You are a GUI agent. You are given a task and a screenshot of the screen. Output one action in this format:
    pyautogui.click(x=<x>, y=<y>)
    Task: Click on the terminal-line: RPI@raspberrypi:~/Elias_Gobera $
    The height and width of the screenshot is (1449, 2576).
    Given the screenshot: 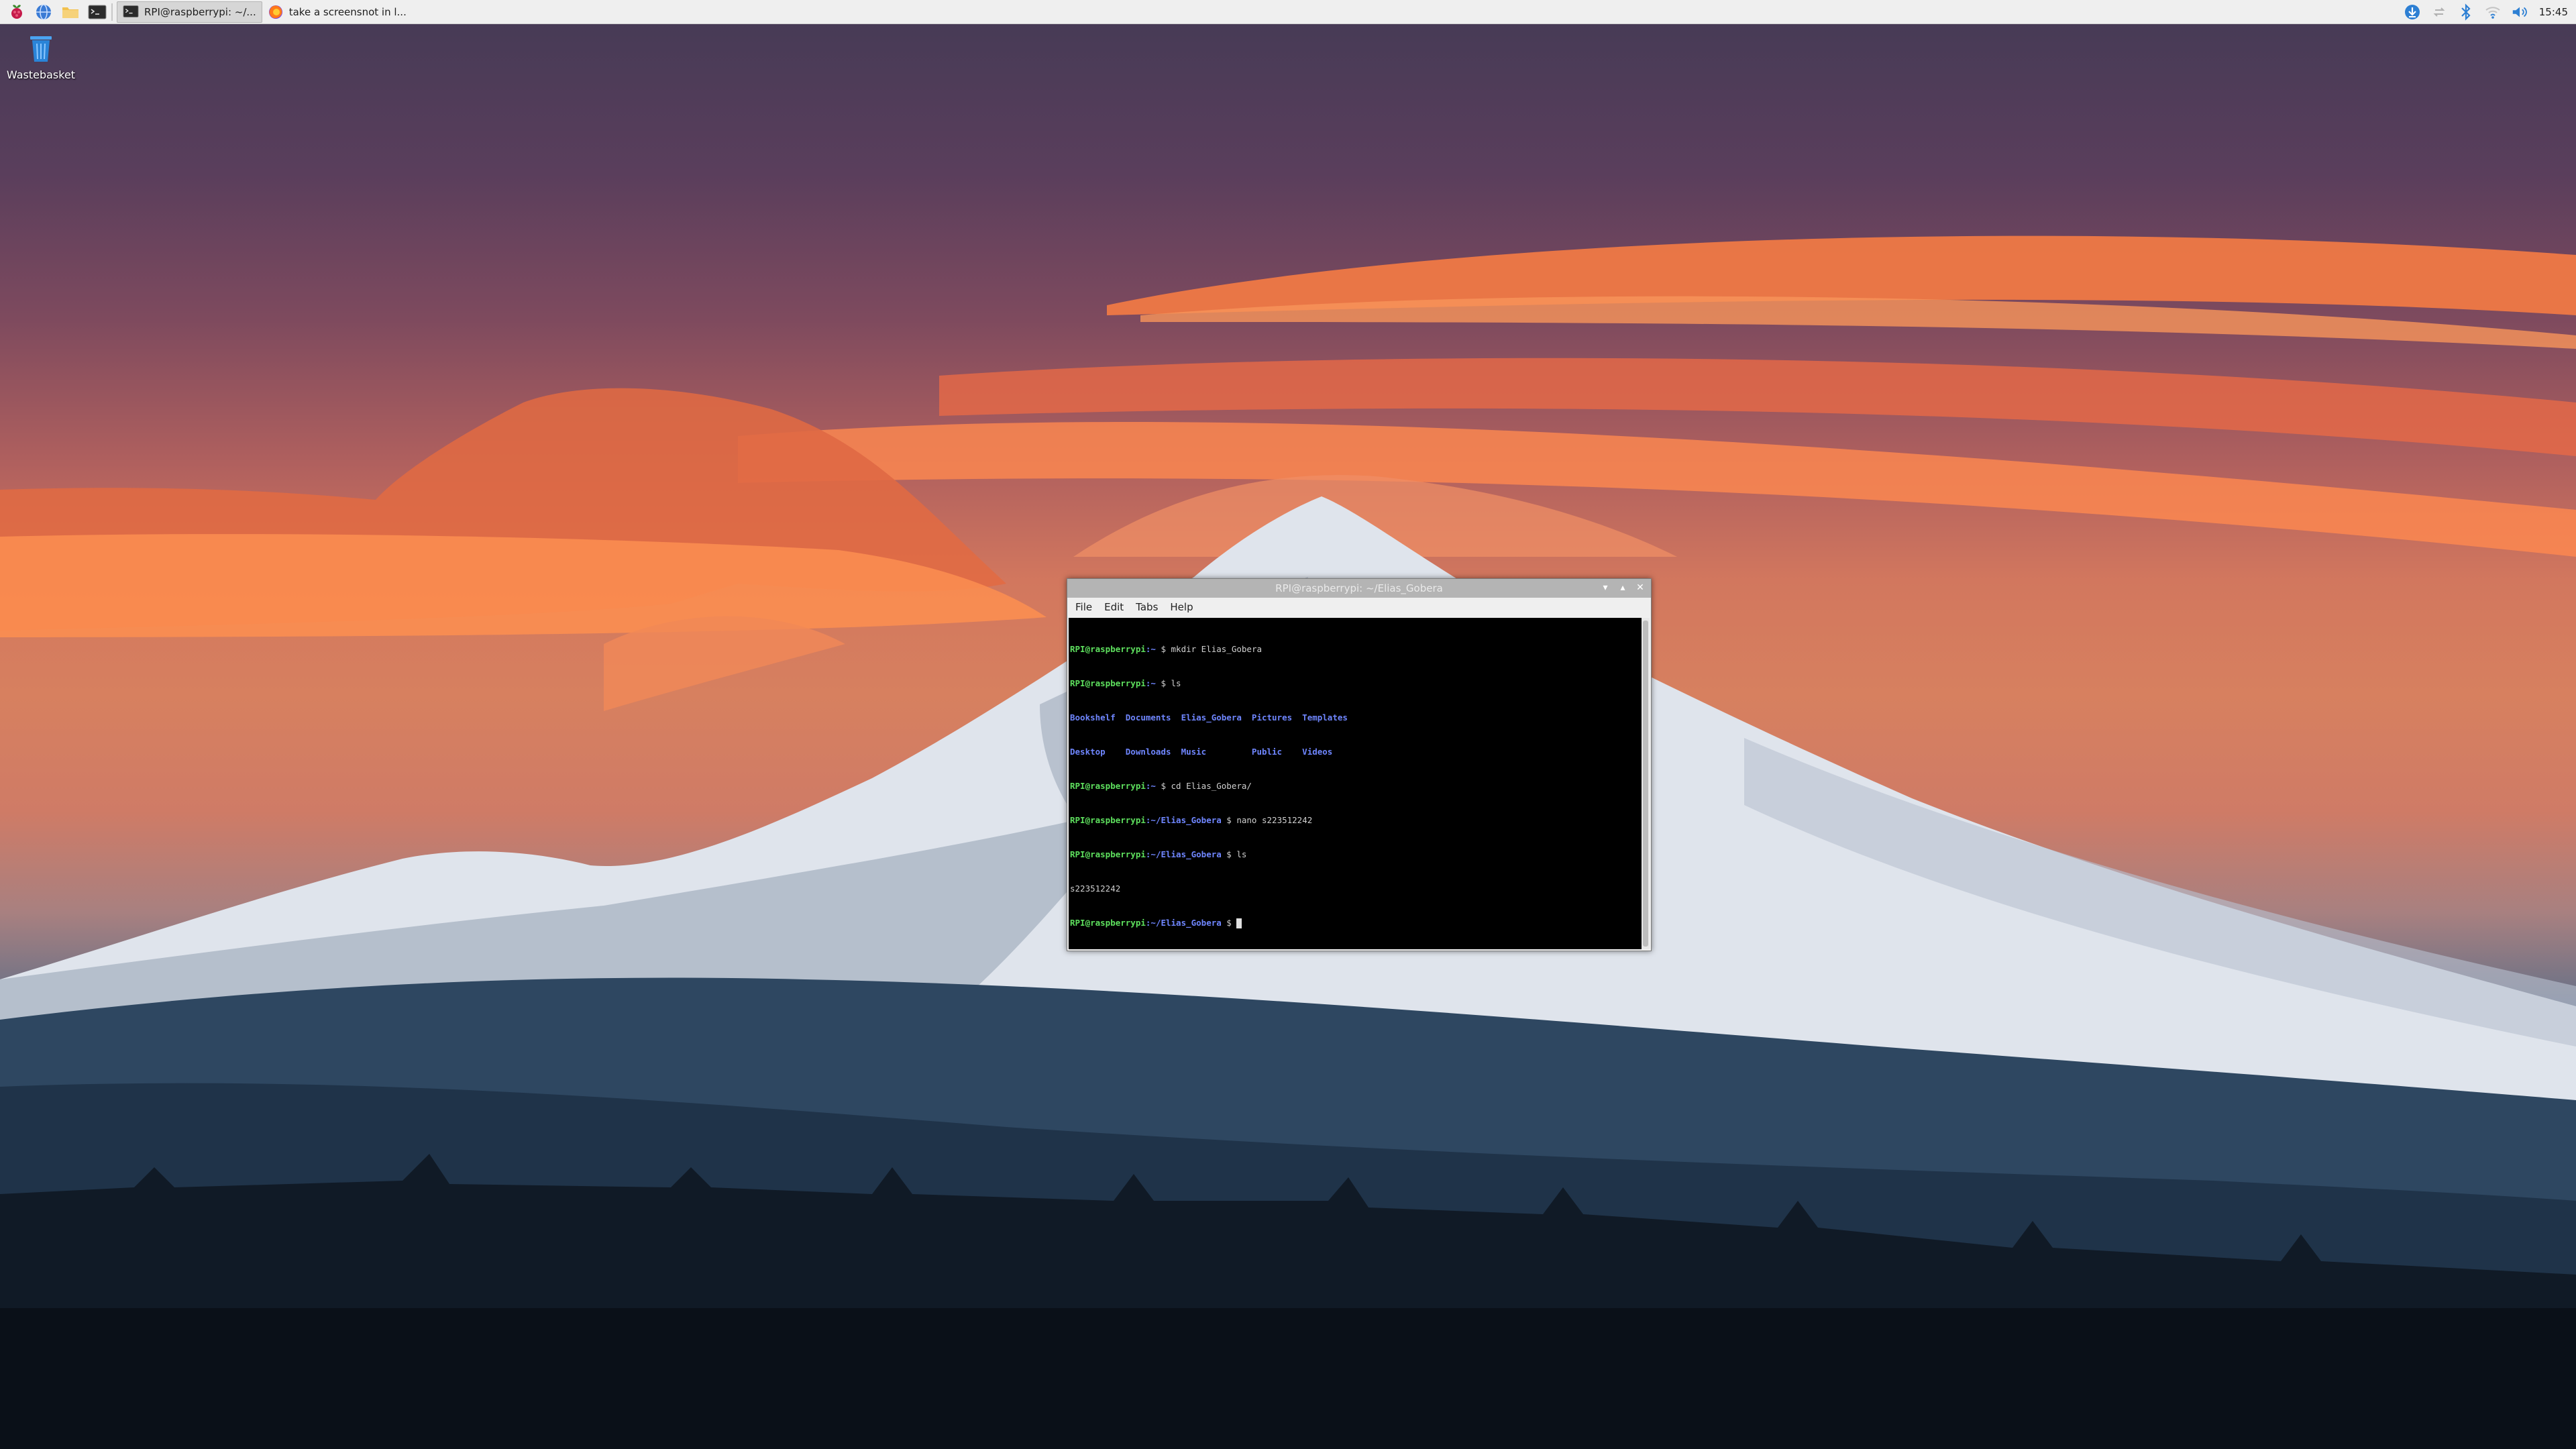 What is the action you would take?
    pyautogui.click(x=1355, y=922)
    